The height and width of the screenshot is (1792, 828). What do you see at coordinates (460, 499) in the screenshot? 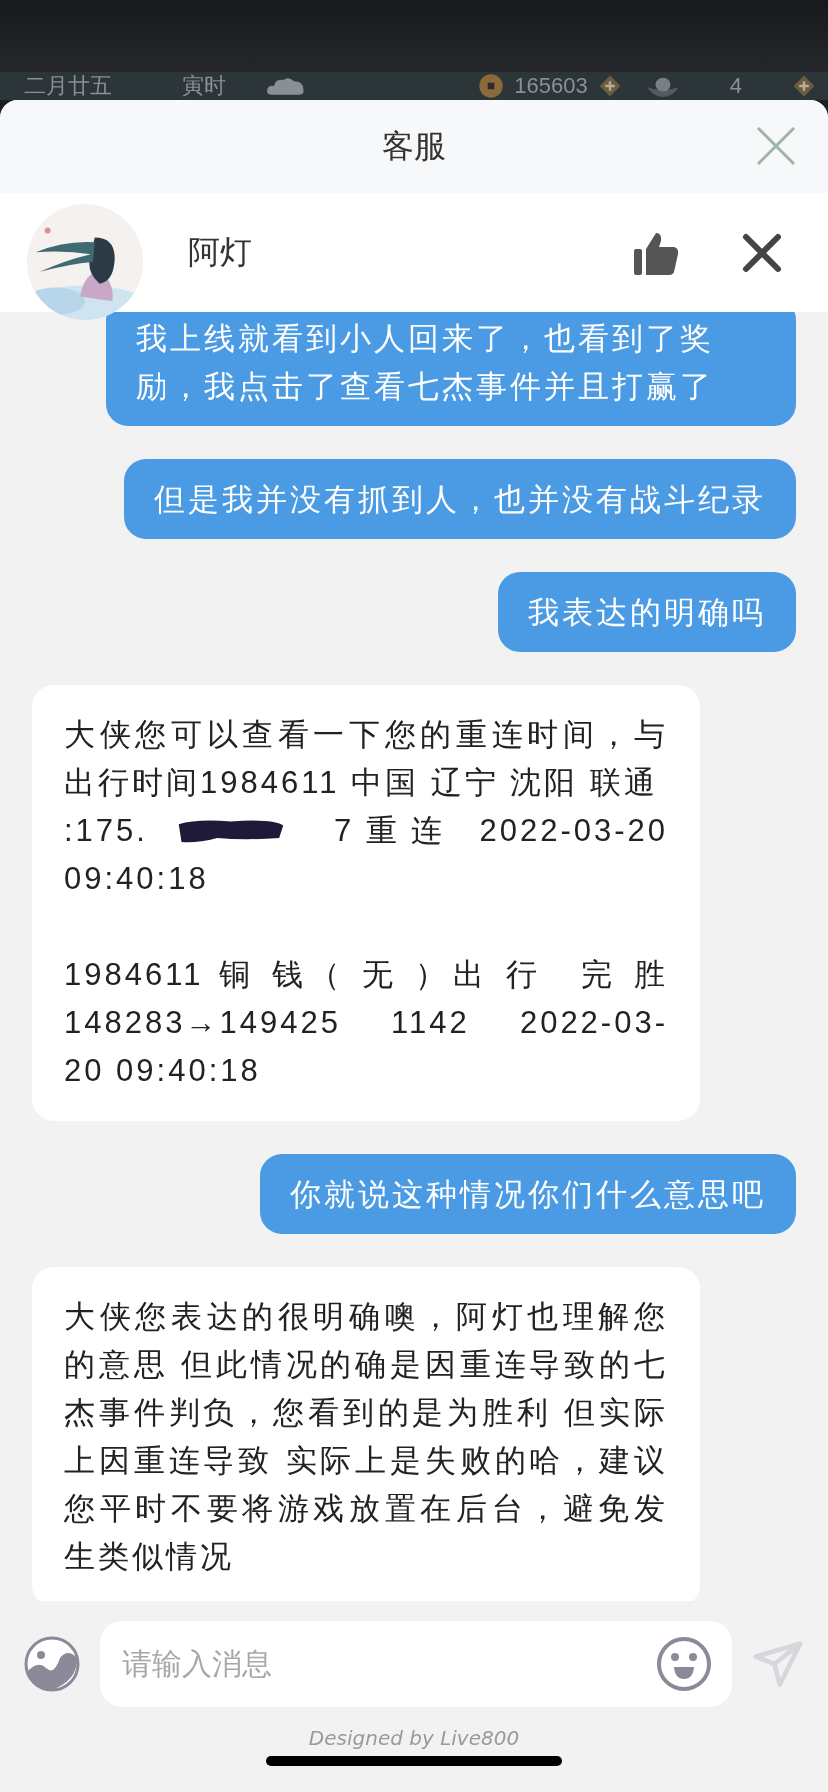
I see `message-text: 但是我并没有抓到人，也并没有战斗纪录` at bounding box center [460, 499].